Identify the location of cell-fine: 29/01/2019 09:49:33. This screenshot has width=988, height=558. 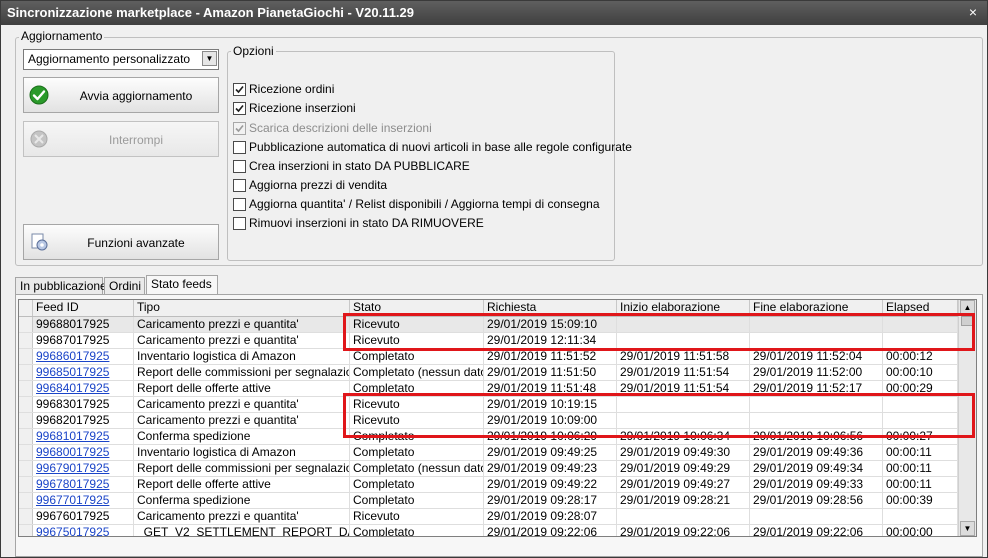
(816, 484).